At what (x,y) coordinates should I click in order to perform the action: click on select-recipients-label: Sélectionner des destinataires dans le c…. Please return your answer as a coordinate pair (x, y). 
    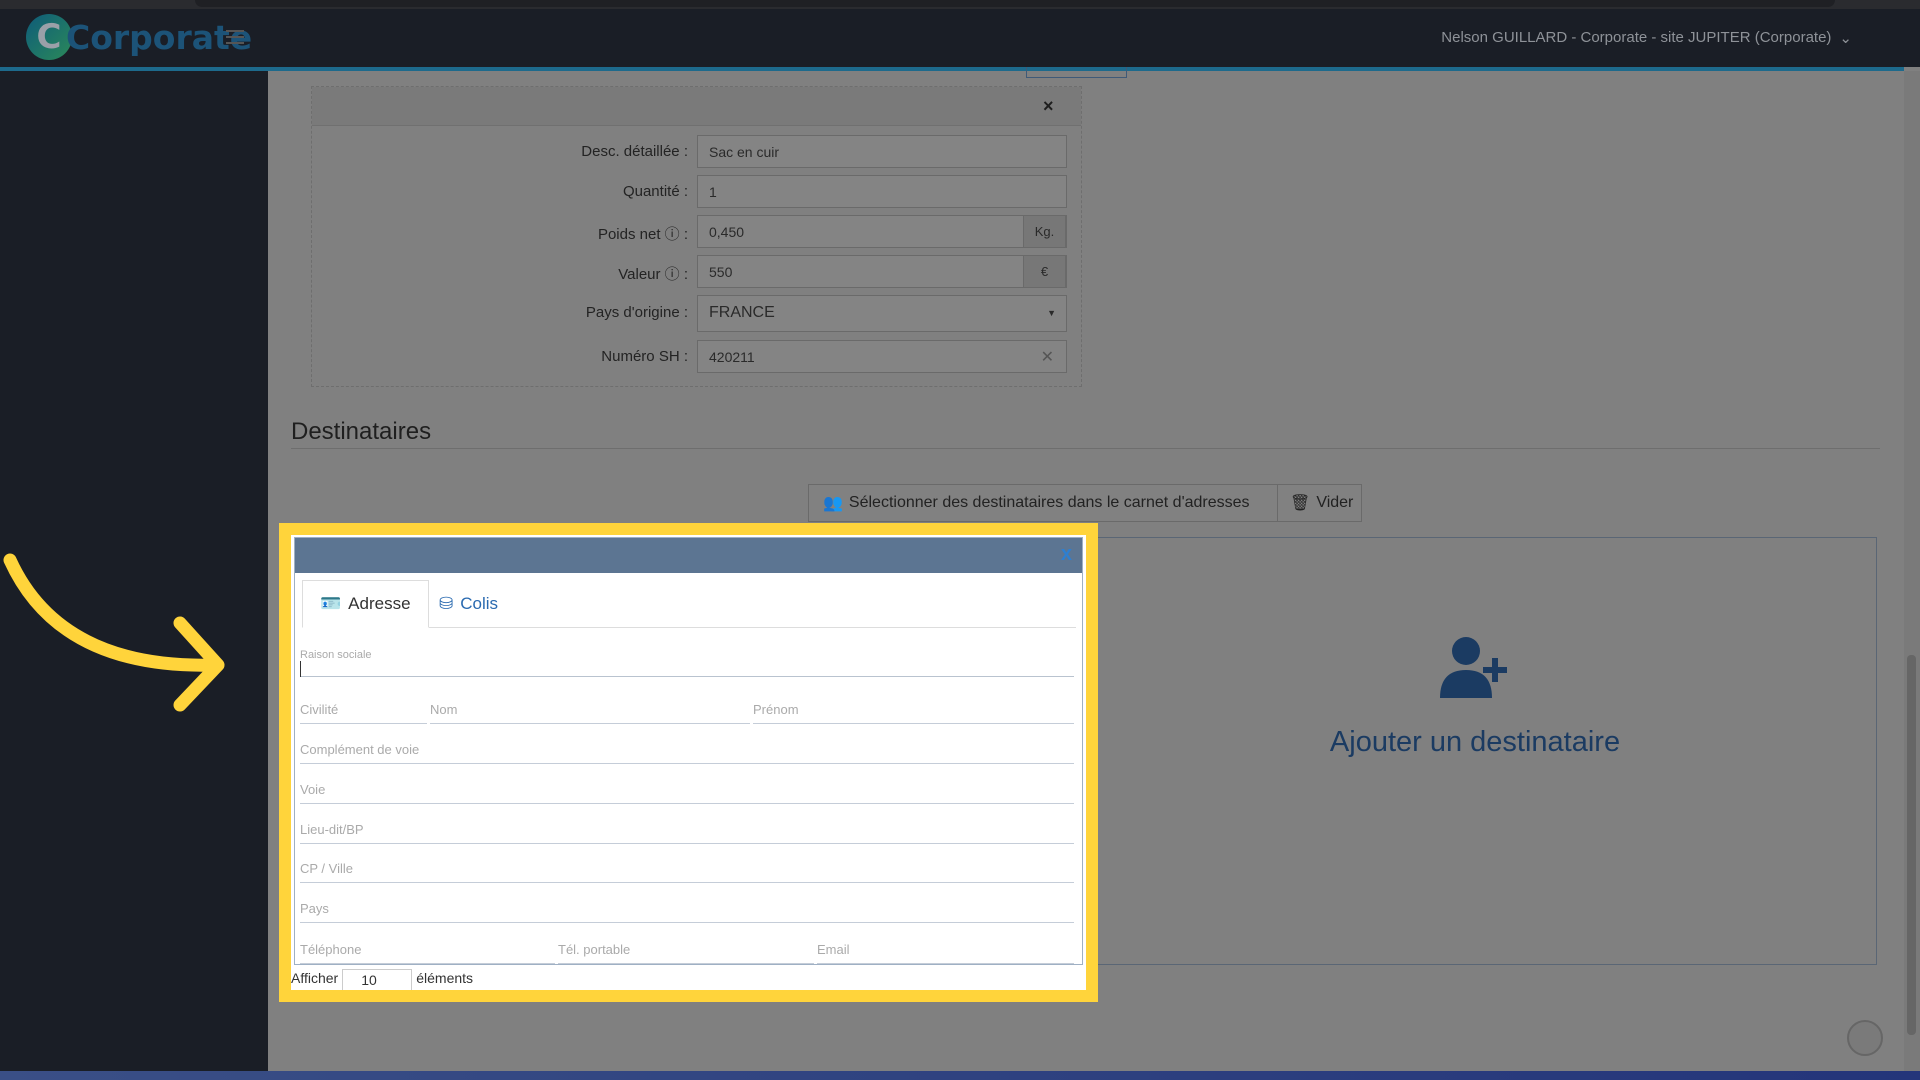
    Looking at the image, I should click on (1049, 502).